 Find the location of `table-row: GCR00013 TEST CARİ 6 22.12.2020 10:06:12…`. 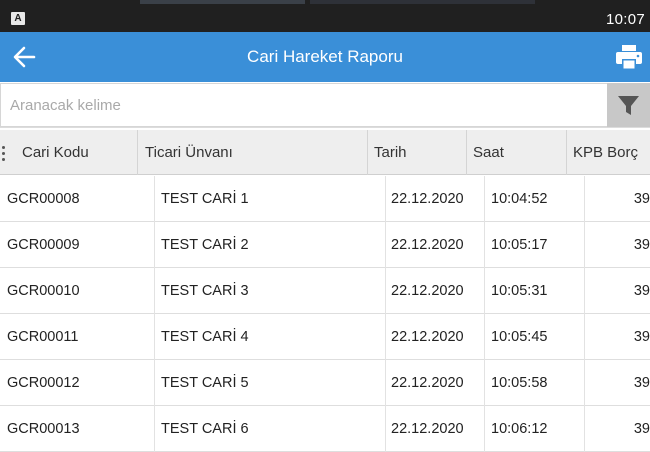

table-row: GCR00013 TEST CARİ 6 22.12.2020 10:06:12… is located at coordinates (325, 429).